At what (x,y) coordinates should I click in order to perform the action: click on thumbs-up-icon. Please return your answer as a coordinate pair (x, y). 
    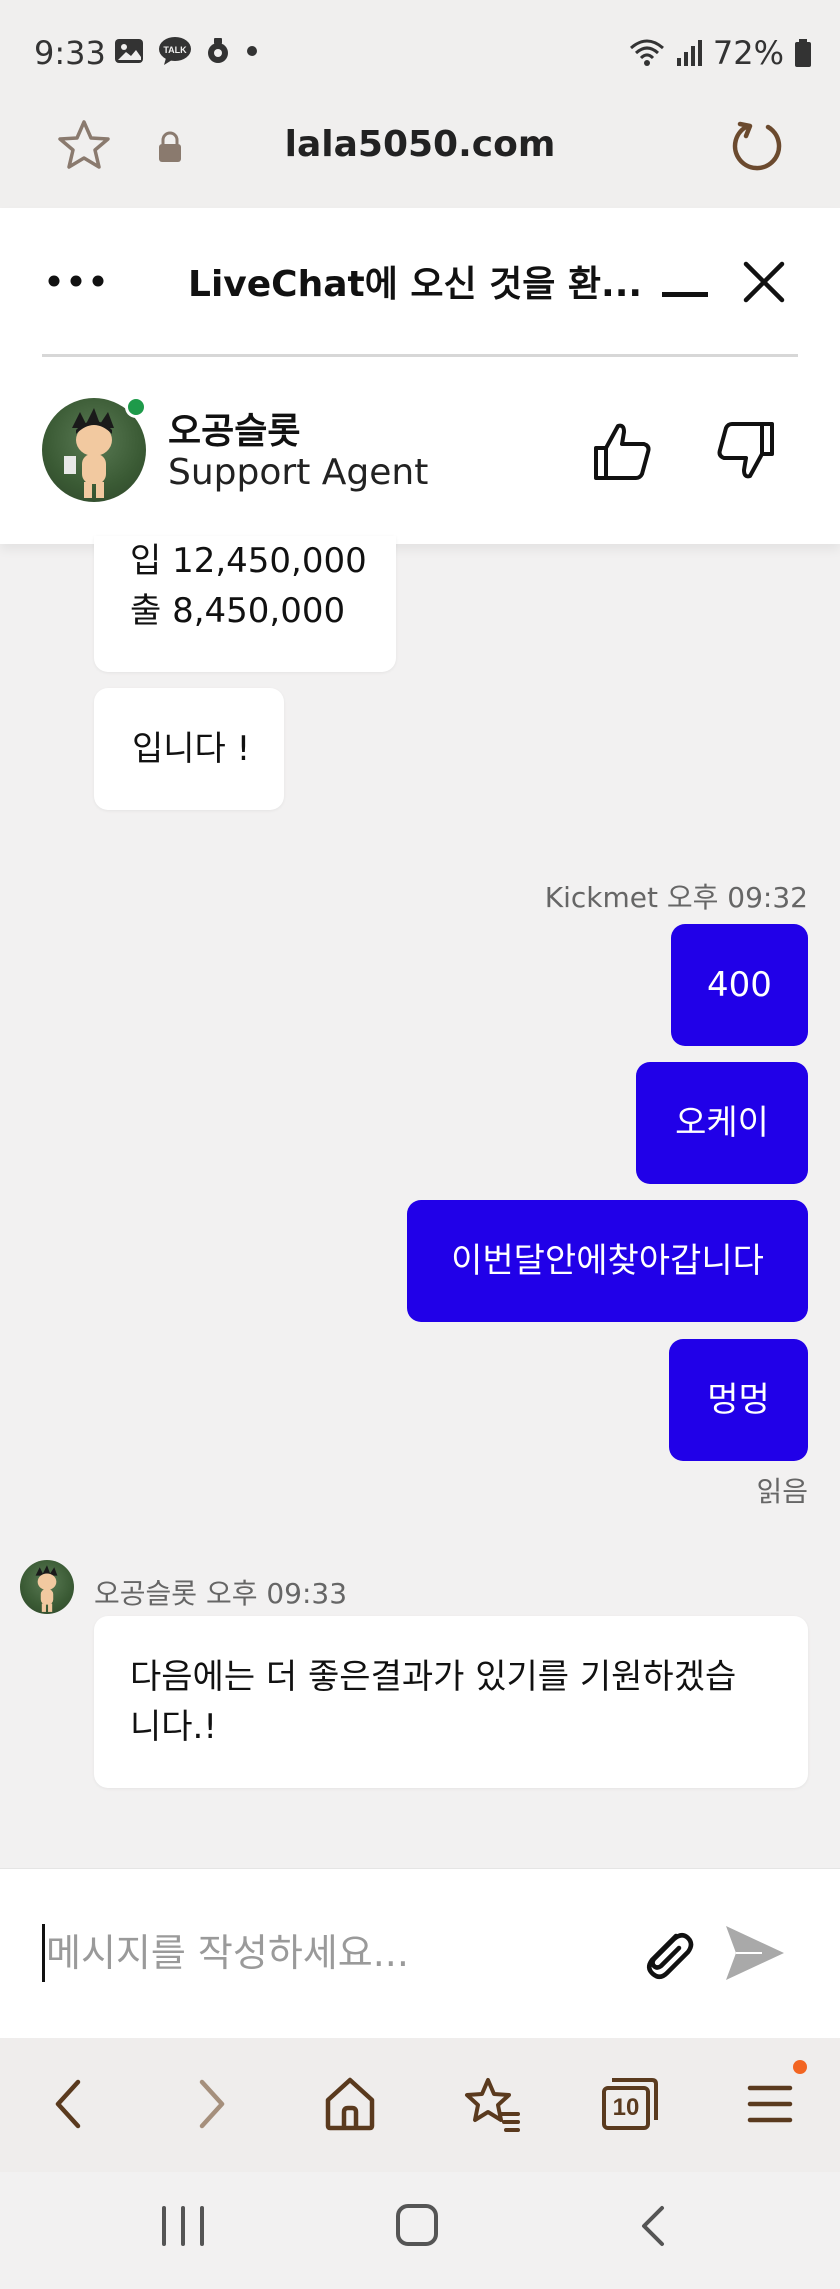
    Looking at the image, I should click on (623, 453).